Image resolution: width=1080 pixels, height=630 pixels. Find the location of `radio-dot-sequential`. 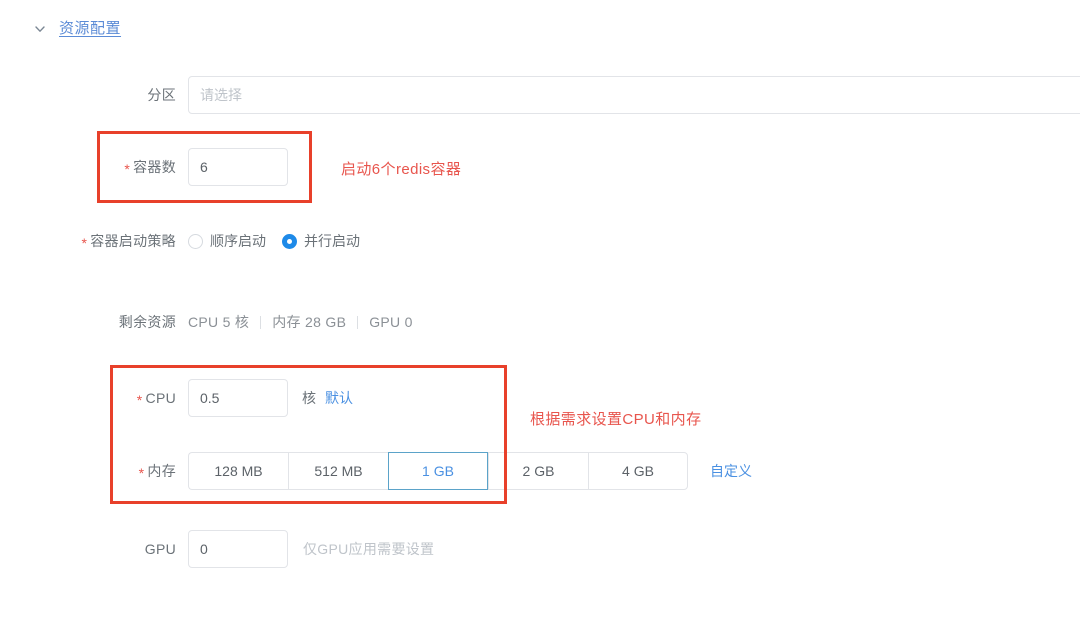

radio-dot-sequential is located at coordinates (195, 241).